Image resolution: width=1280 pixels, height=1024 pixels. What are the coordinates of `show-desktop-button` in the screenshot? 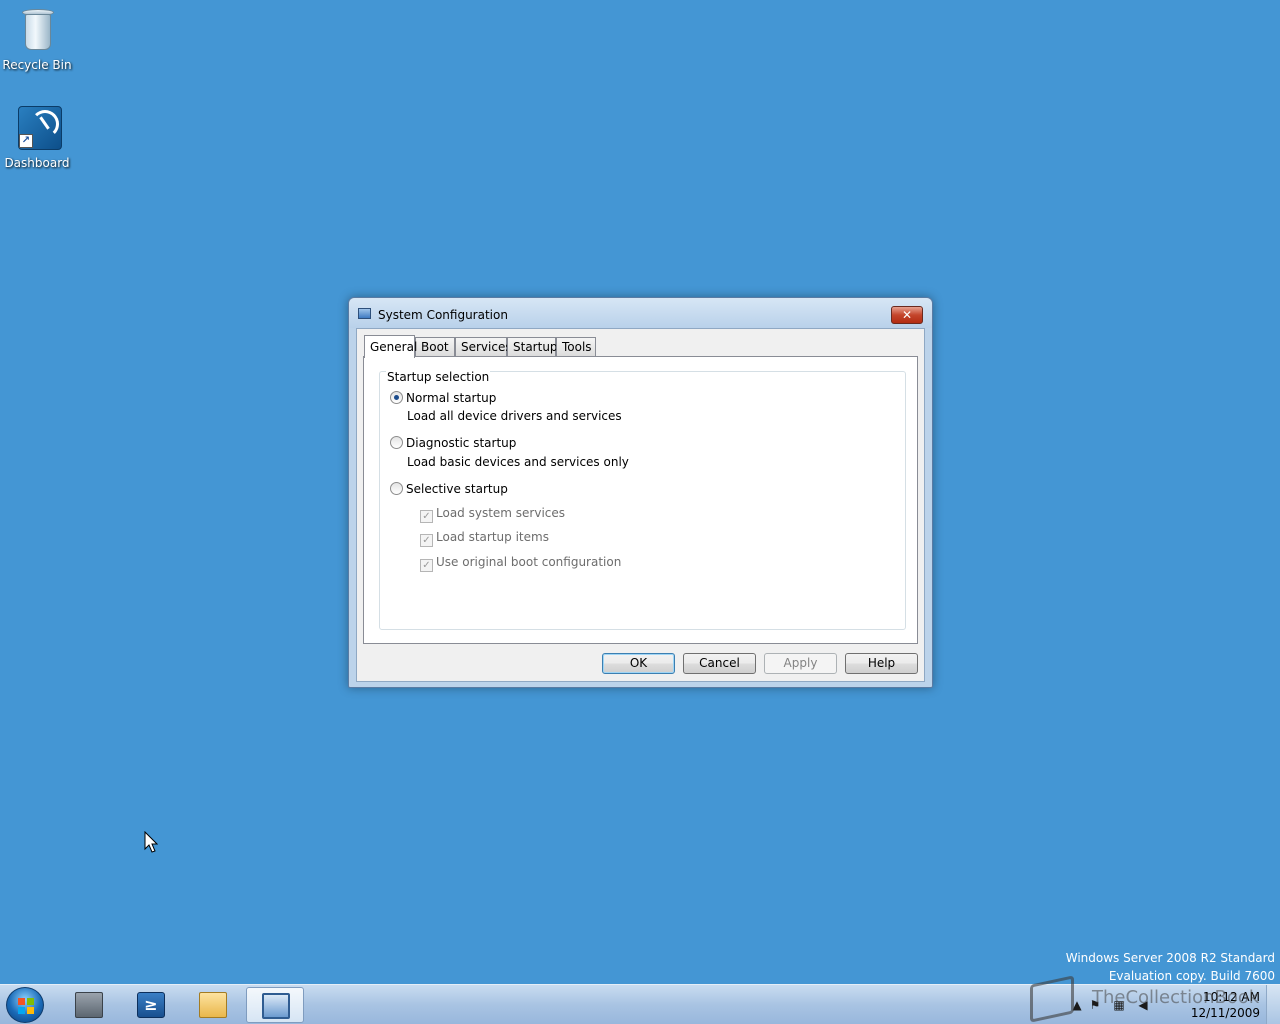 It's located at (1273, 1004).